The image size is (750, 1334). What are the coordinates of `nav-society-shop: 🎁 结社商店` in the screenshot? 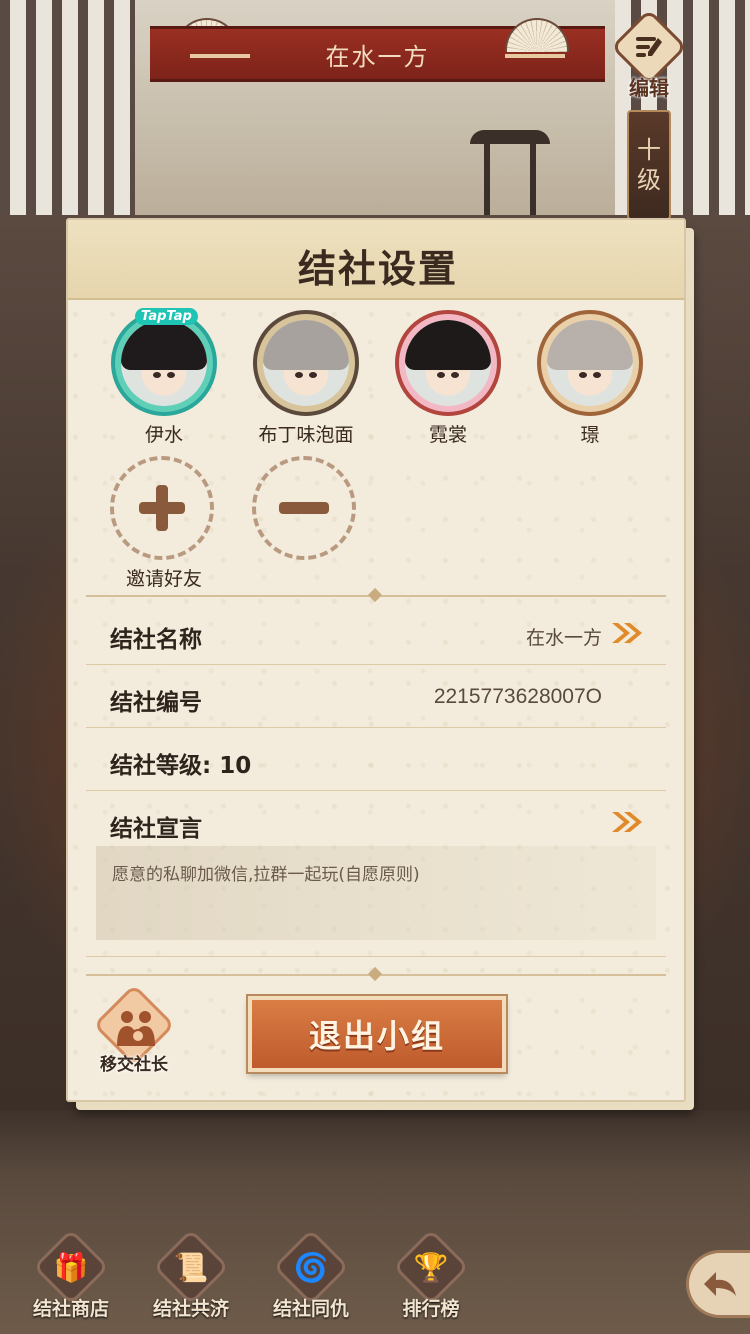 It's located at (71, 1278).